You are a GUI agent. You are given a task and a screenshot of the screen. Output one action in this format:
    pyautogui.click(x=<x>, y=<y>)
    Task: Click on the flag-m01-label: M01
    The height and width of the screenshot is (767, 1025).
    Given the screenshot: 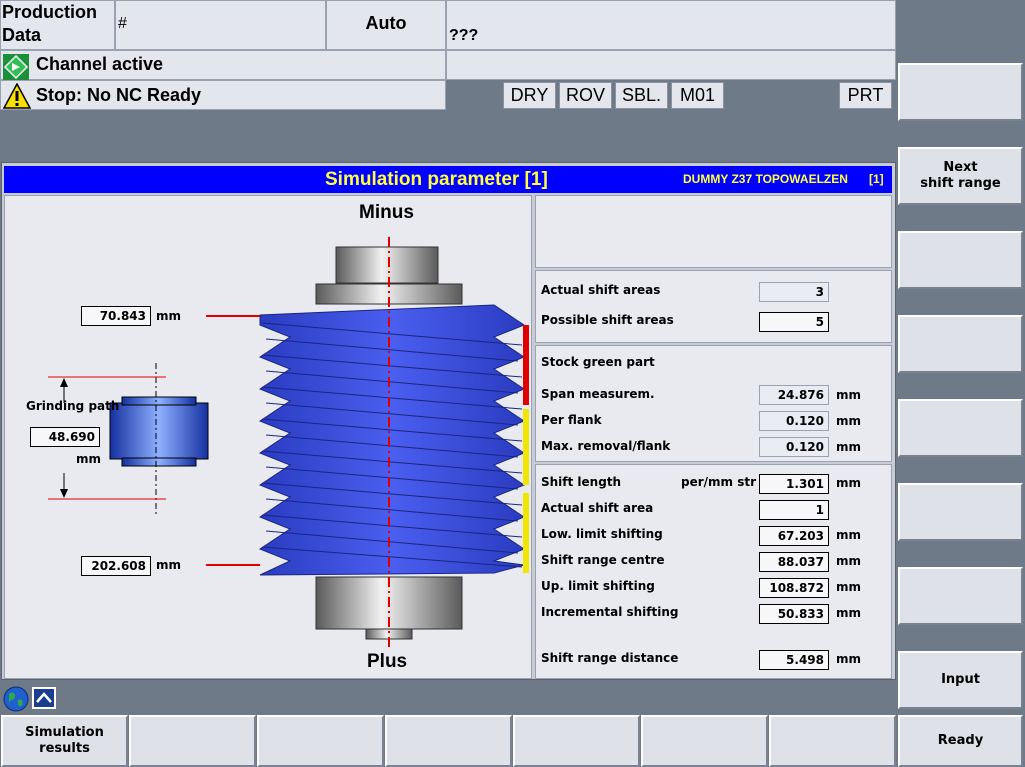 What is the action you would take?
    pyautogui.click(x=697, y=95)
    